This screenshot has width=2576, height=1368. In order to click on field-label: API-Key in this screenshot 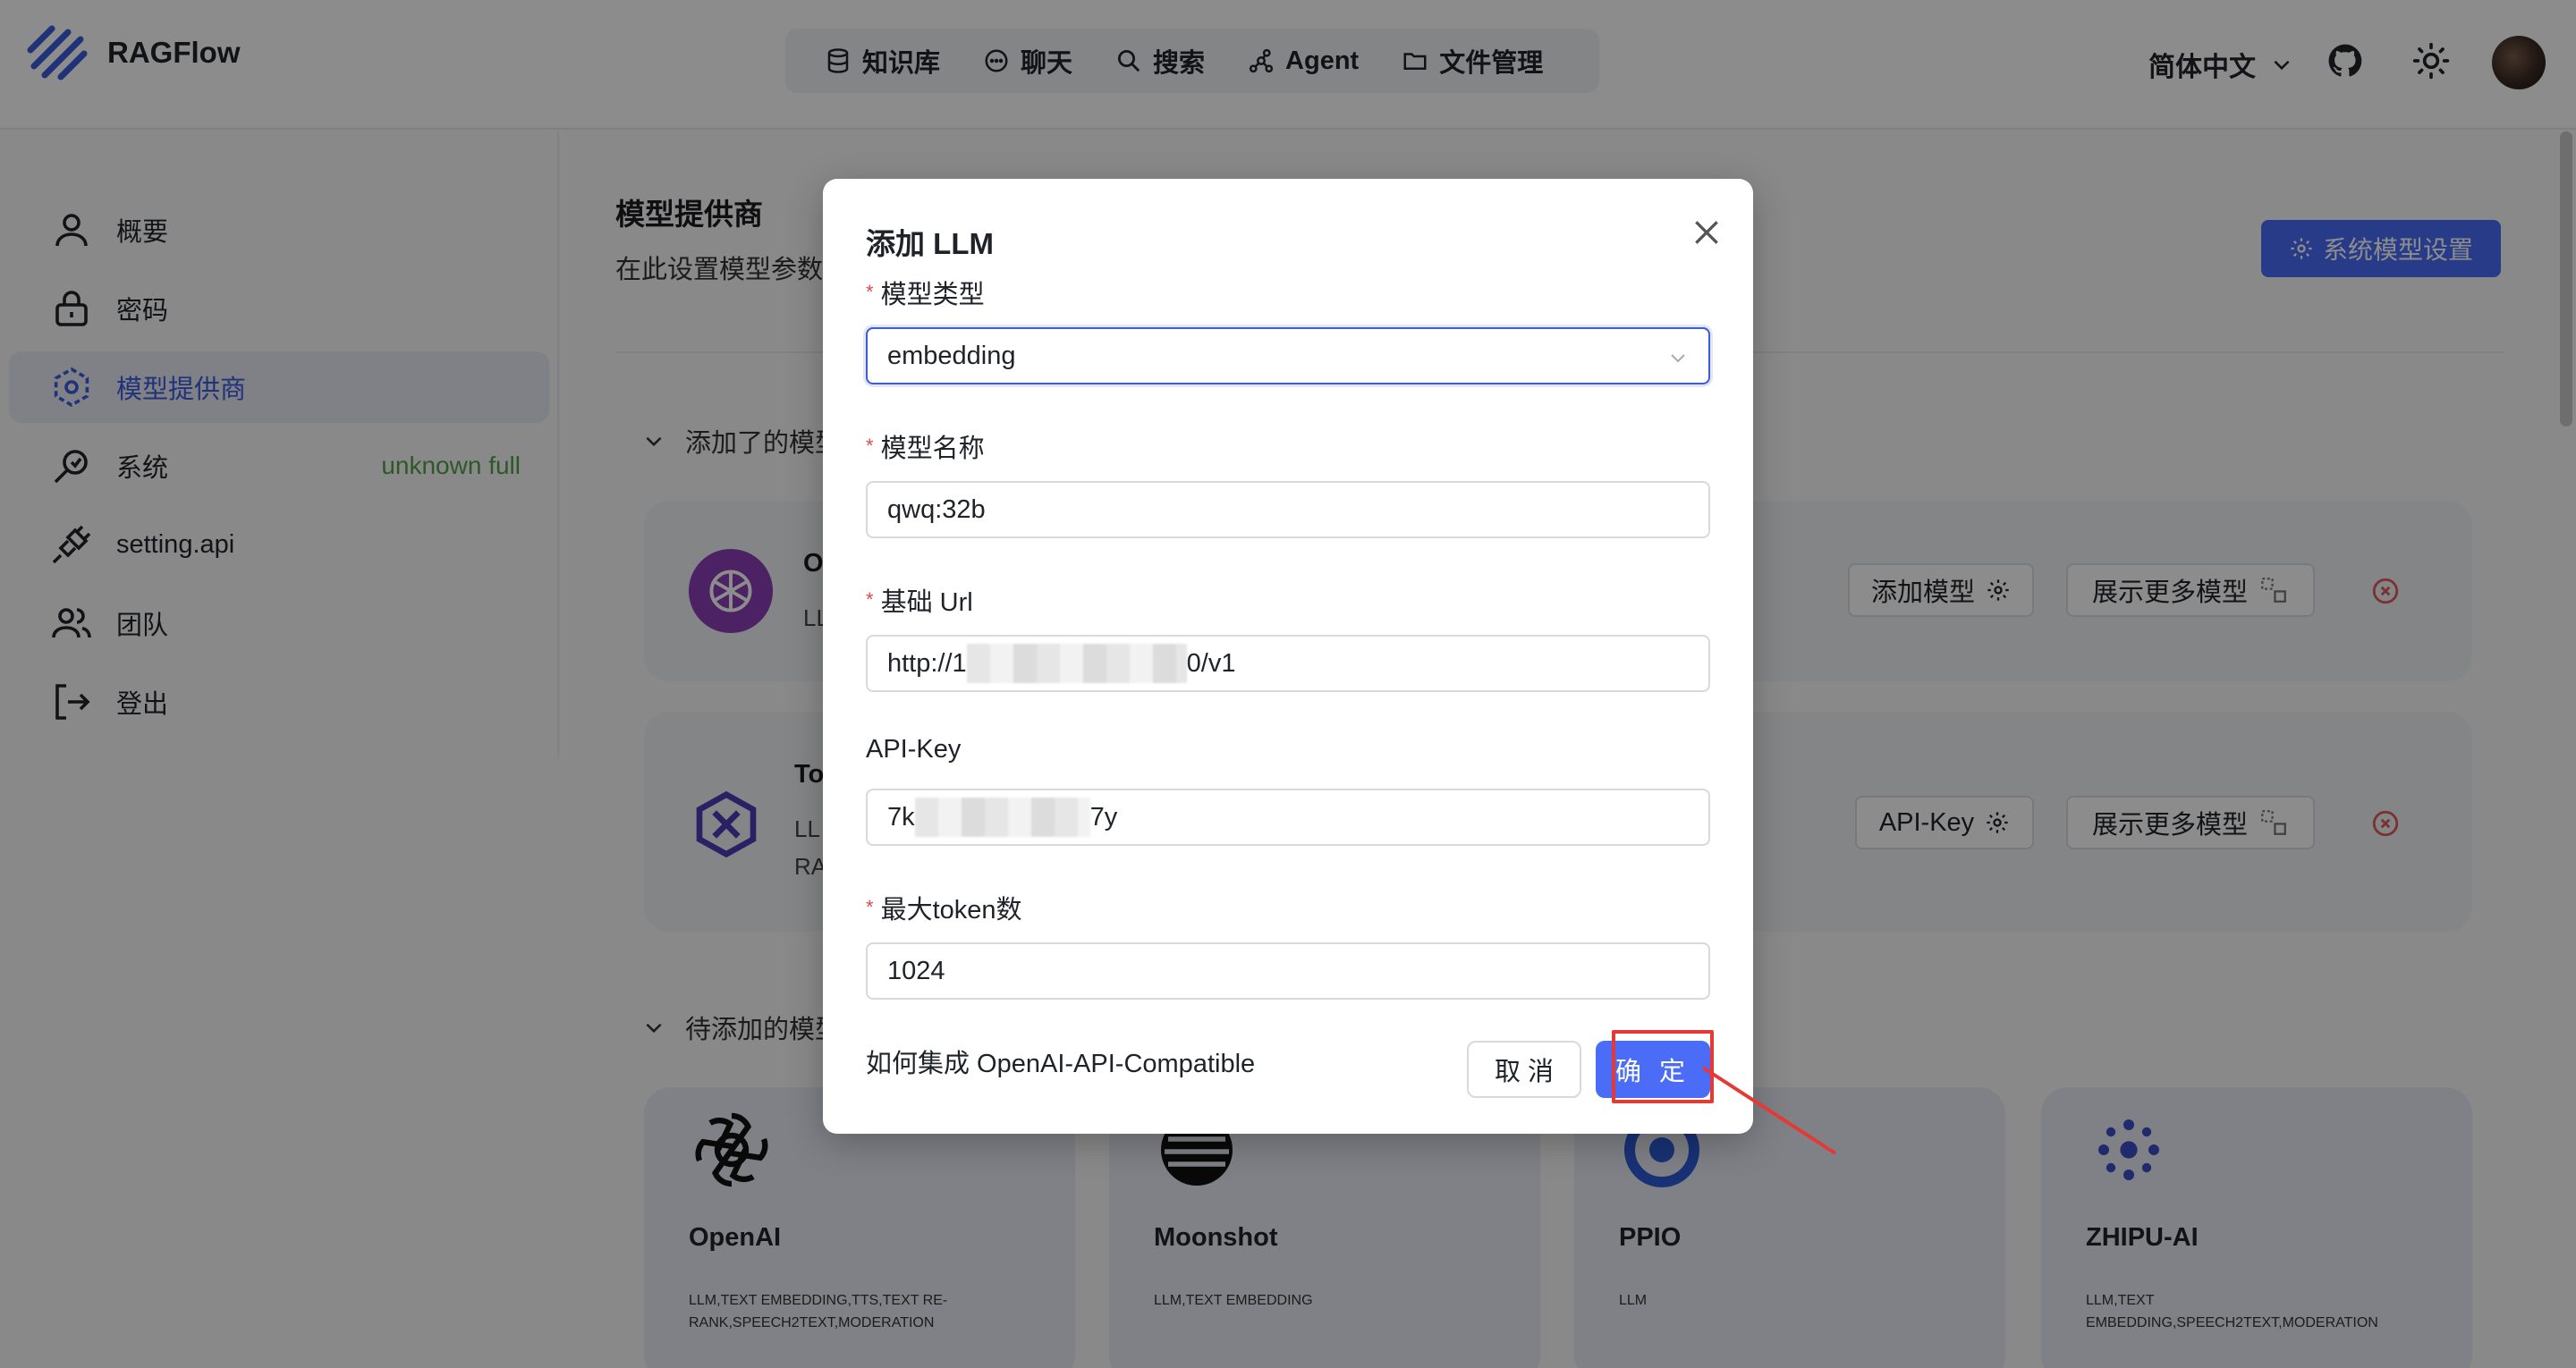, I will do `click(914, 749)`.